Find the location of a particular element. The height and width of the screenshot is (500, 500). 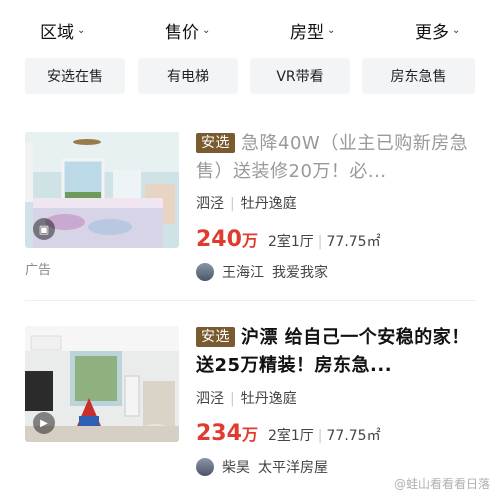

video-play-icon: ▶ is located at coordinates (44, 423).